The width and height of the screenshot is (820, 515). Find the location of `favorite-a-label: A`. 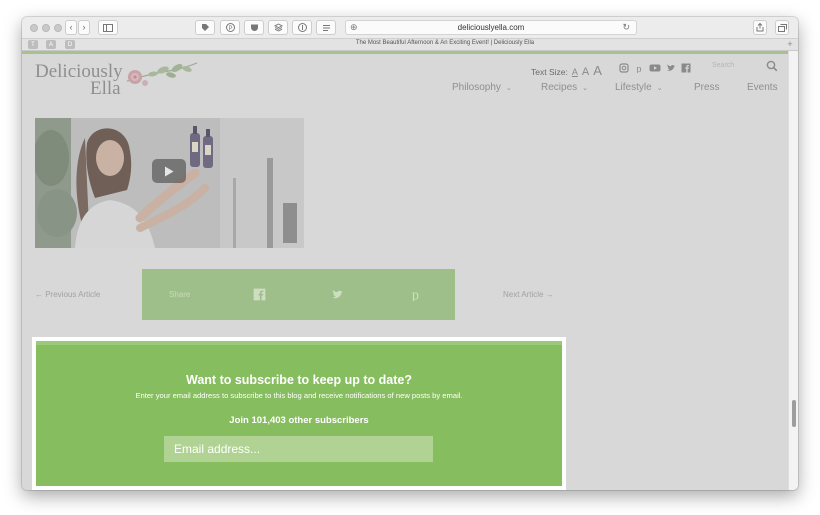

favorite-a-label: A is located at coordinates (50, 44).